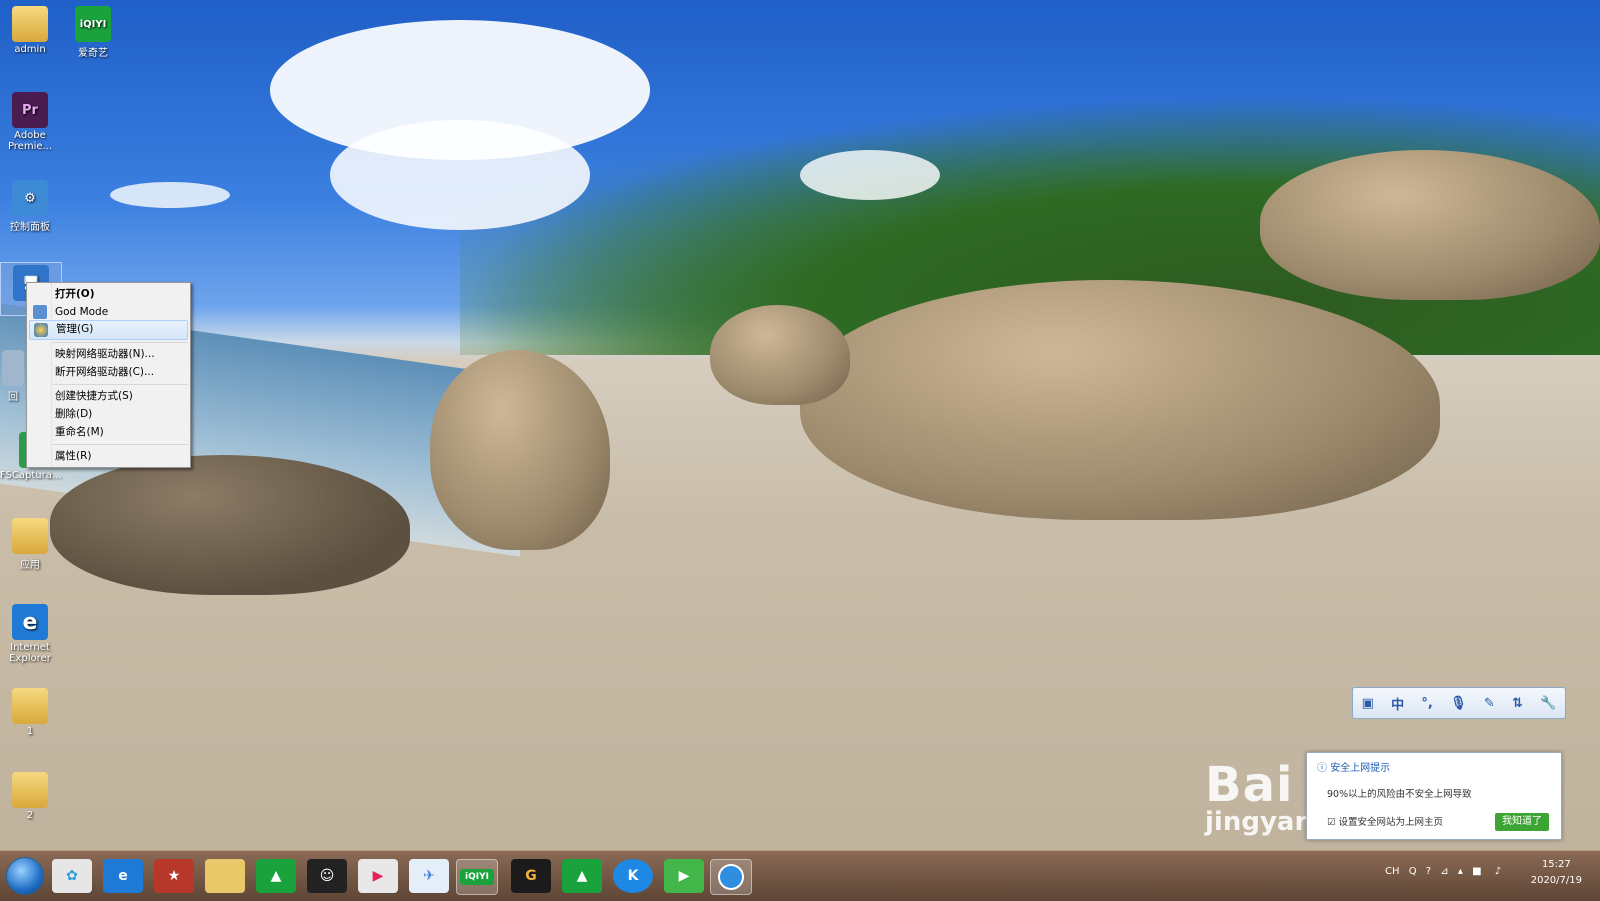  I want to click on desktop-icon-iqiyi: iQIYI 爱奇艺, so click(93, 32).